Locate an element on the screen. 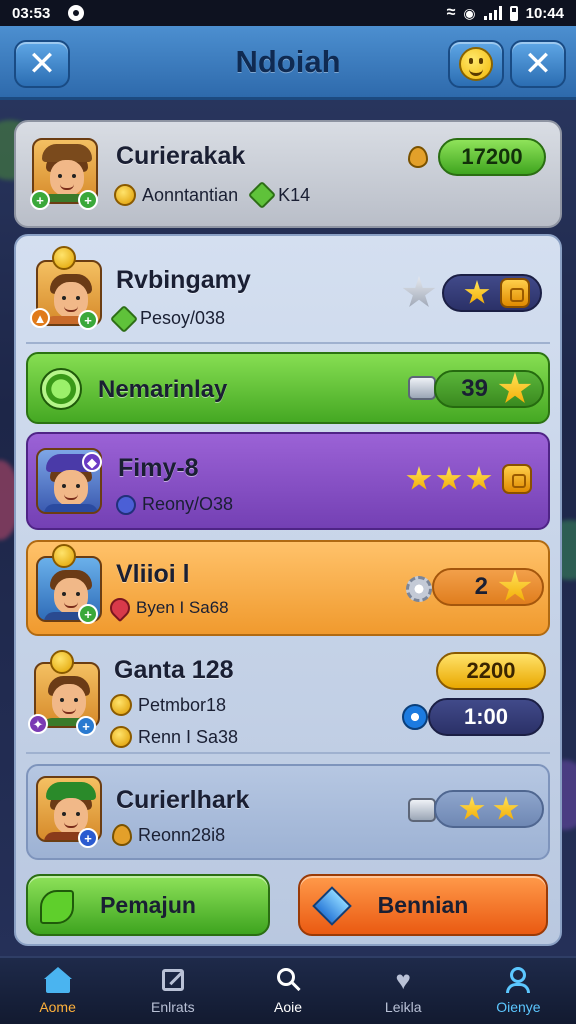  nav-edit: Enlrats is located at coordinates (172, 991).